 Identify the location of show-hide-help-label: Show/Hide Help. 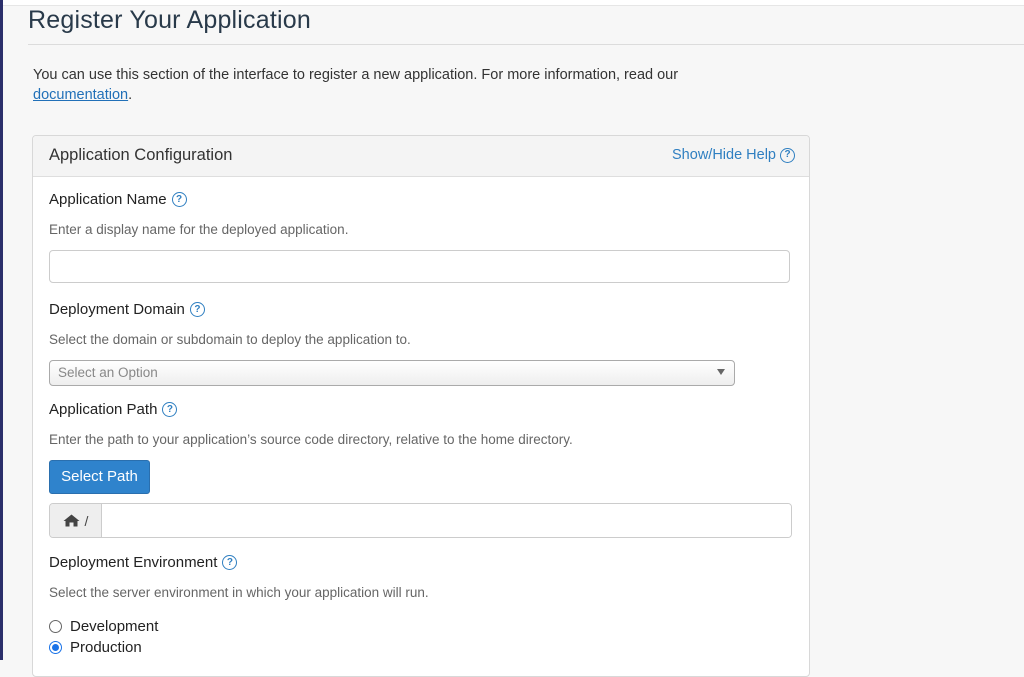
(724, 155).